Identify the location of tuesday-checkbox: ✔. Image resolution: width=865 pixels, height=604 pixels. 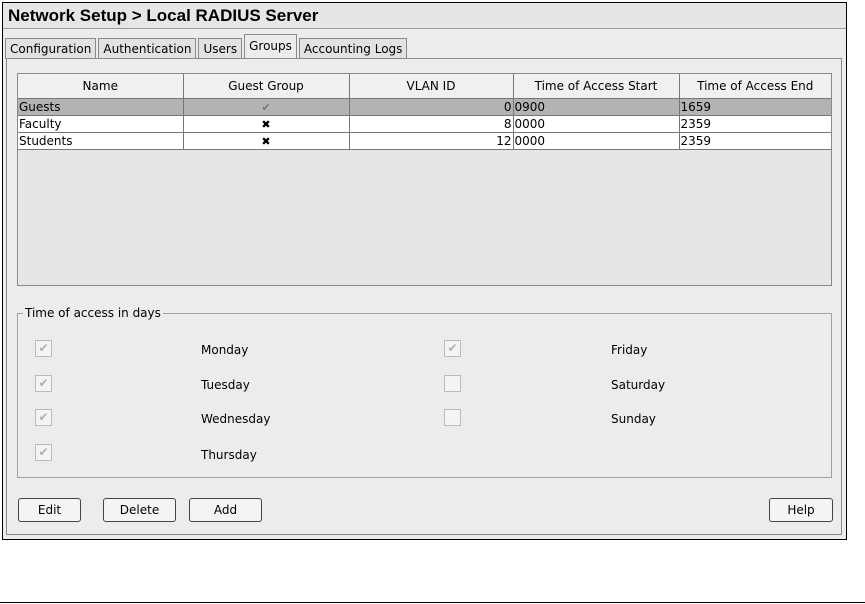
(43, 383).